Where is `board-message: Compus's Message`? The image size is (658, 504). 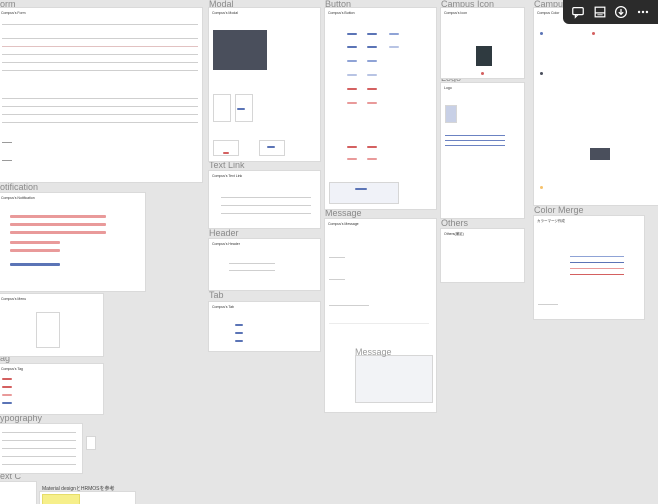
board-message: Compus's Message is located at coordinates (380, 315).